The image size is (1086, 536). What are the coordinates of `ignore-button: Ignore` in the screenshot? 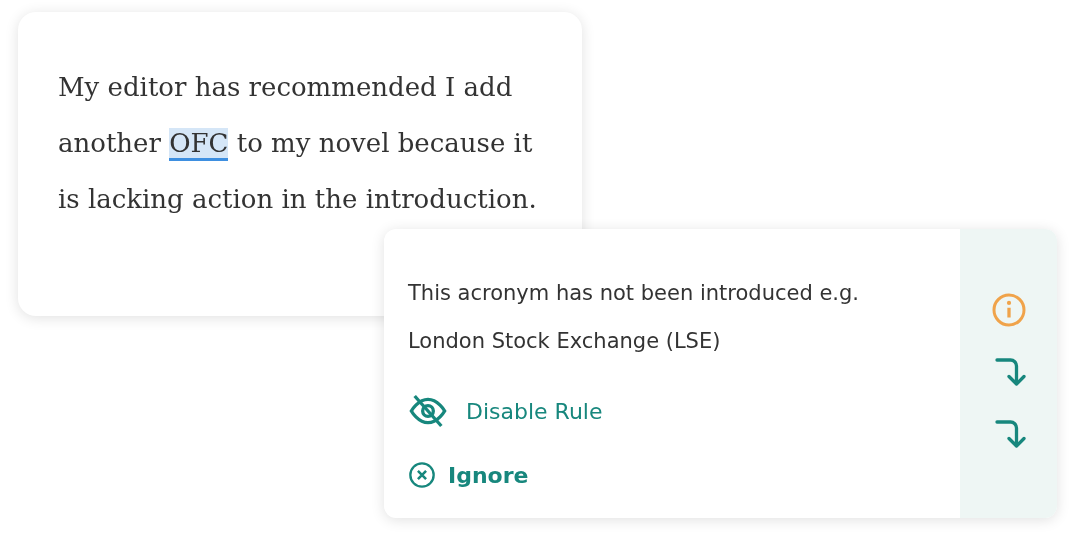 It's located at (468, 475).